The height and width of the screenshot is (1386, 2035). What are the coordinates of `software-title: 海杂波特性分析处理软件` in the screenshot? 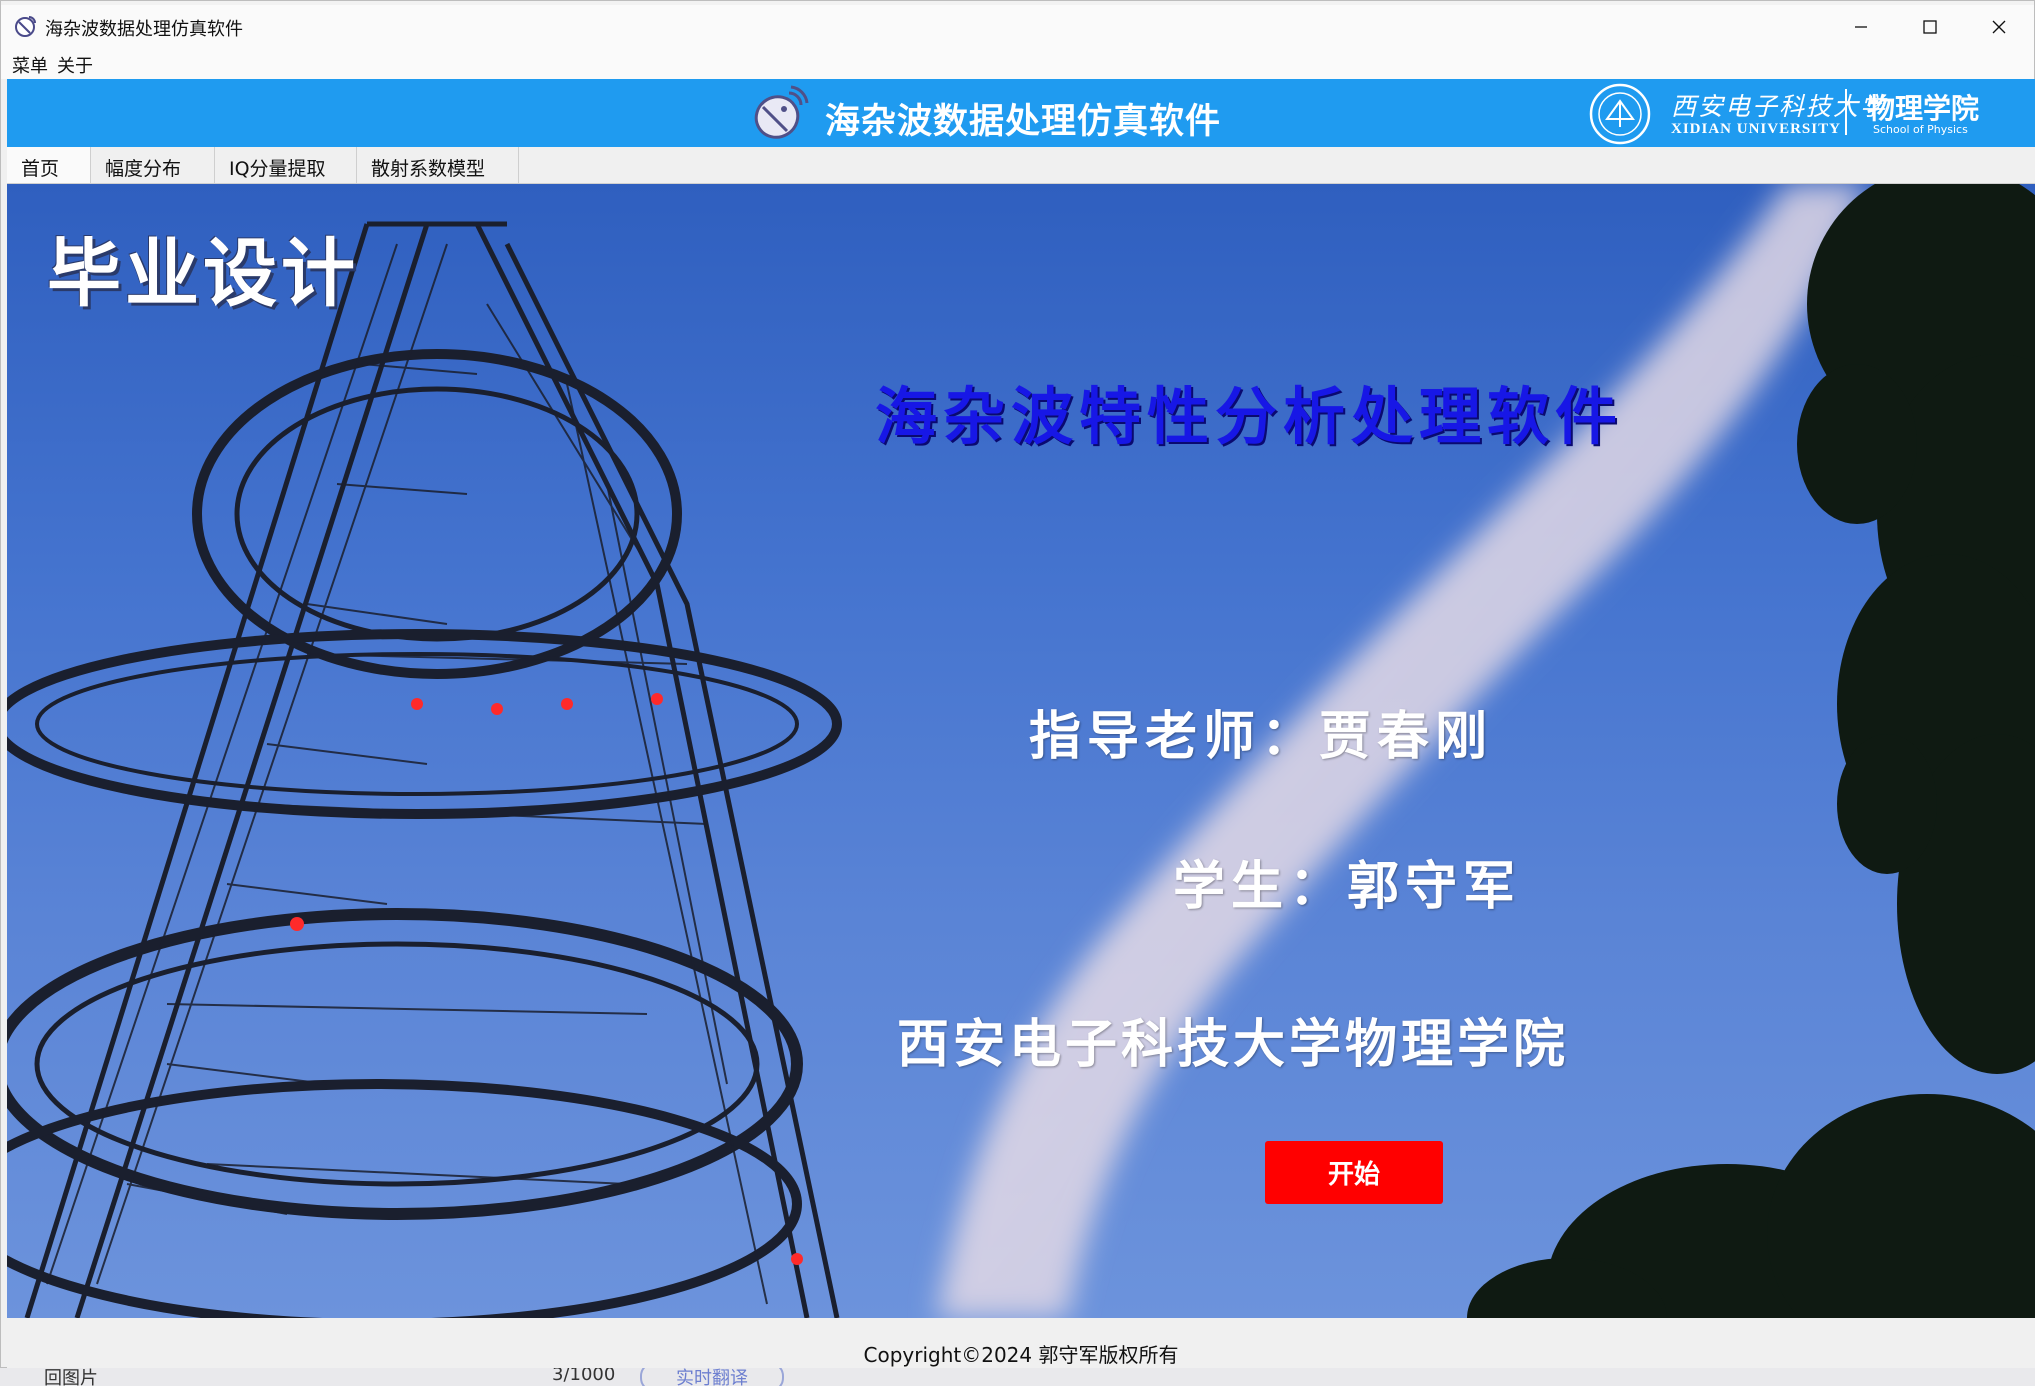 It's located at (1249, 416).